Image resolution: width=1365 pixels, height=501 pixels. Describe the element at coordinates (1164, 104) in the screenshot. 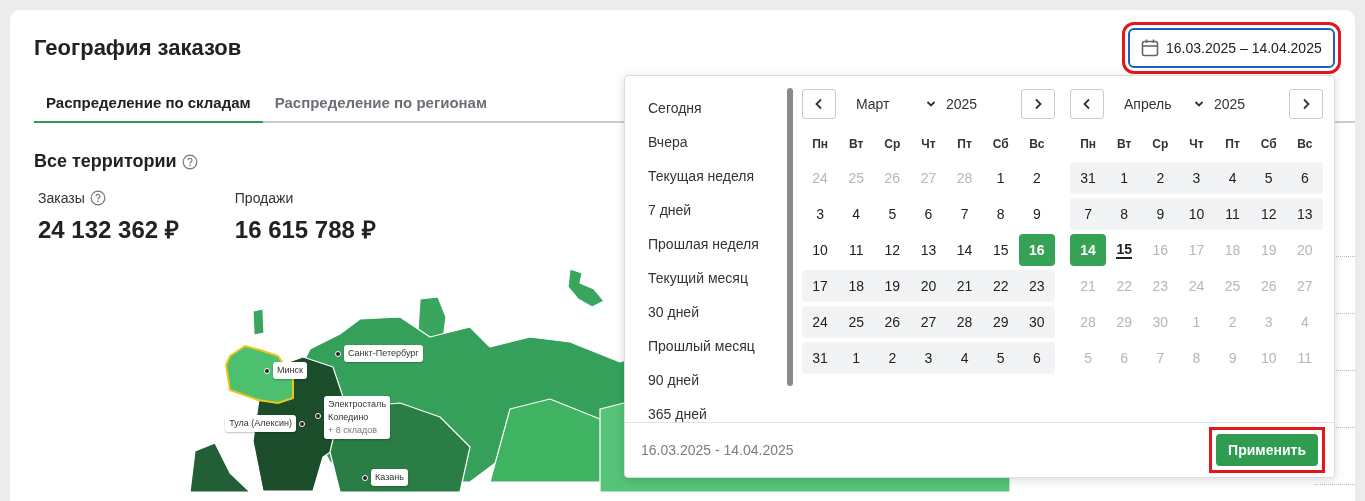

I see `month-select: Апрель` at that location.